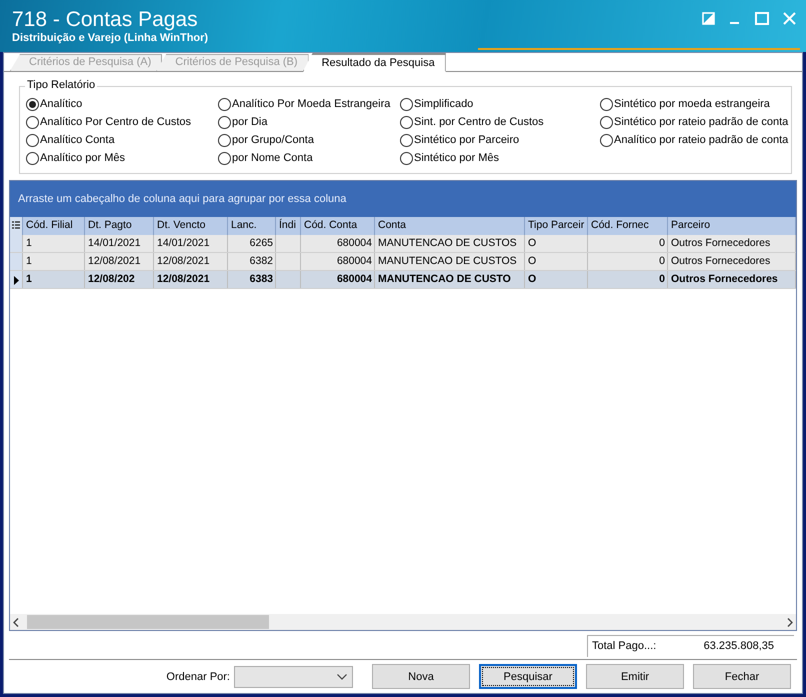 This screenshot has width=806, height=697. What do you see at coordinates (444, 104) in the screenshot?
I see `radio-label: Simplificado` at bounding box center [444, 104].